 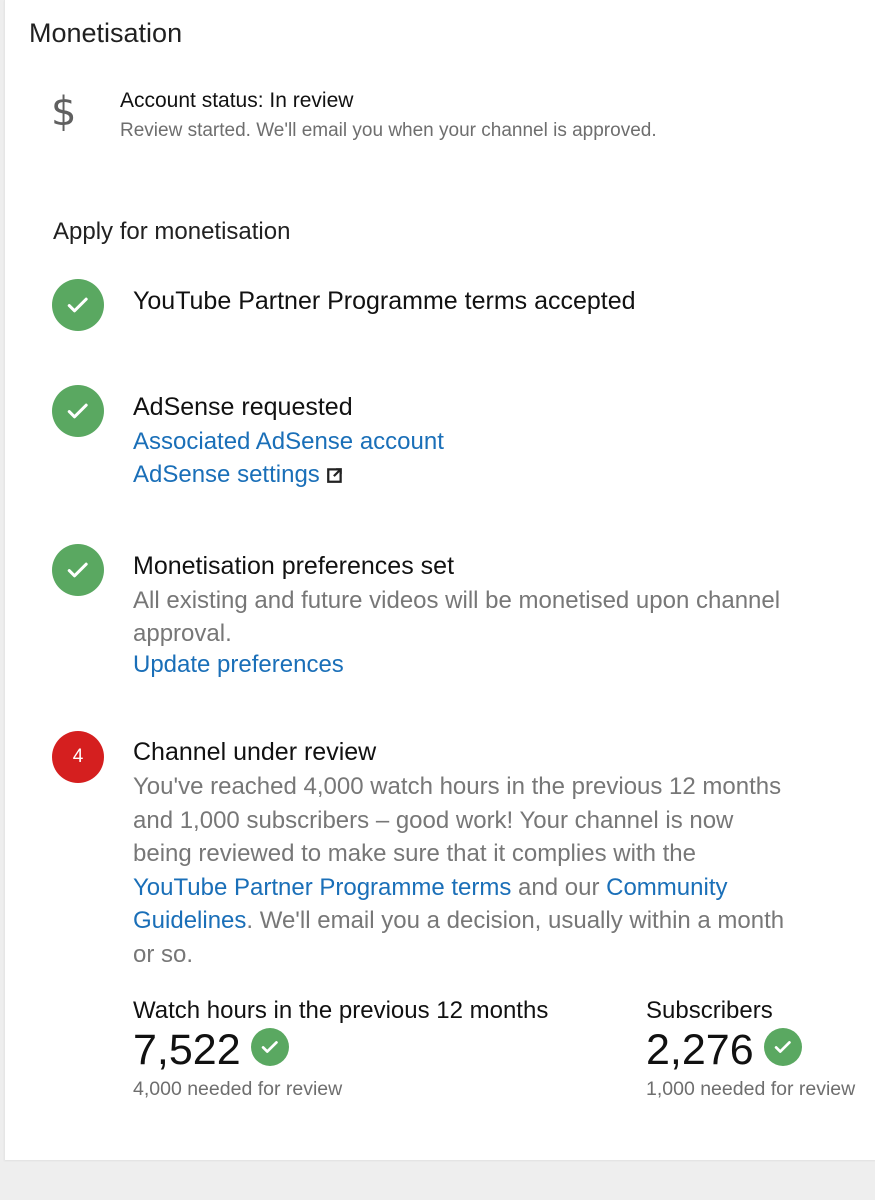 I want to click on subscribers-value: 2,276, so click(x=700, y=1050).